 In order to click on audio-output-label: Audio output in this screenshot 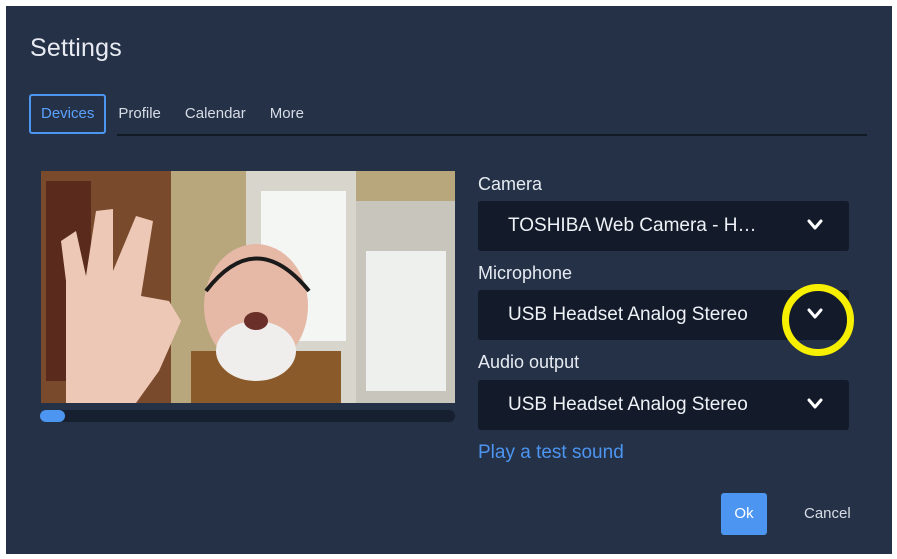, I will do `click(529, 362)`.